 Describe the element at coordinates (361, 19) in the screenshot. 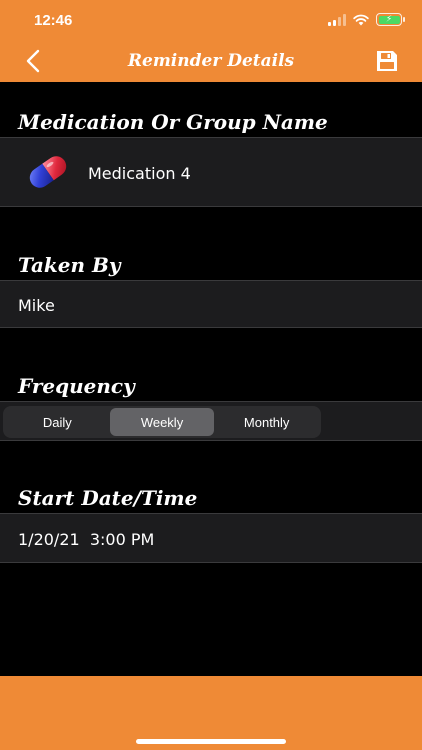

I see `wifi-icon` at that location.